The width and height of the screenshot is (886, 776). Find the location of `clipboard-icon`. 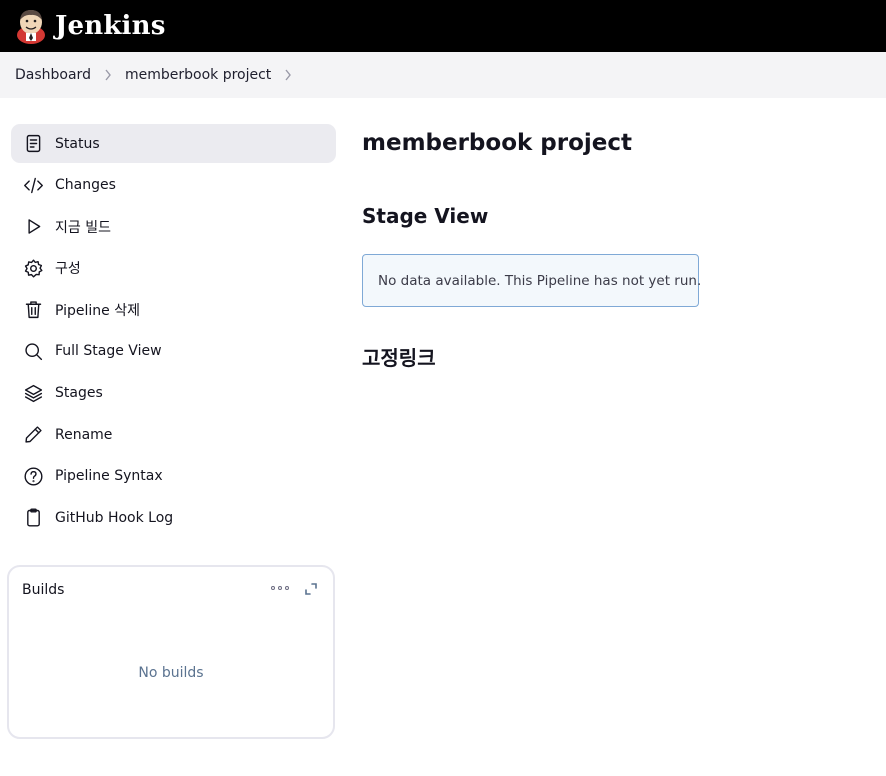

clipboard-icon is located at coordinates (33, 518).